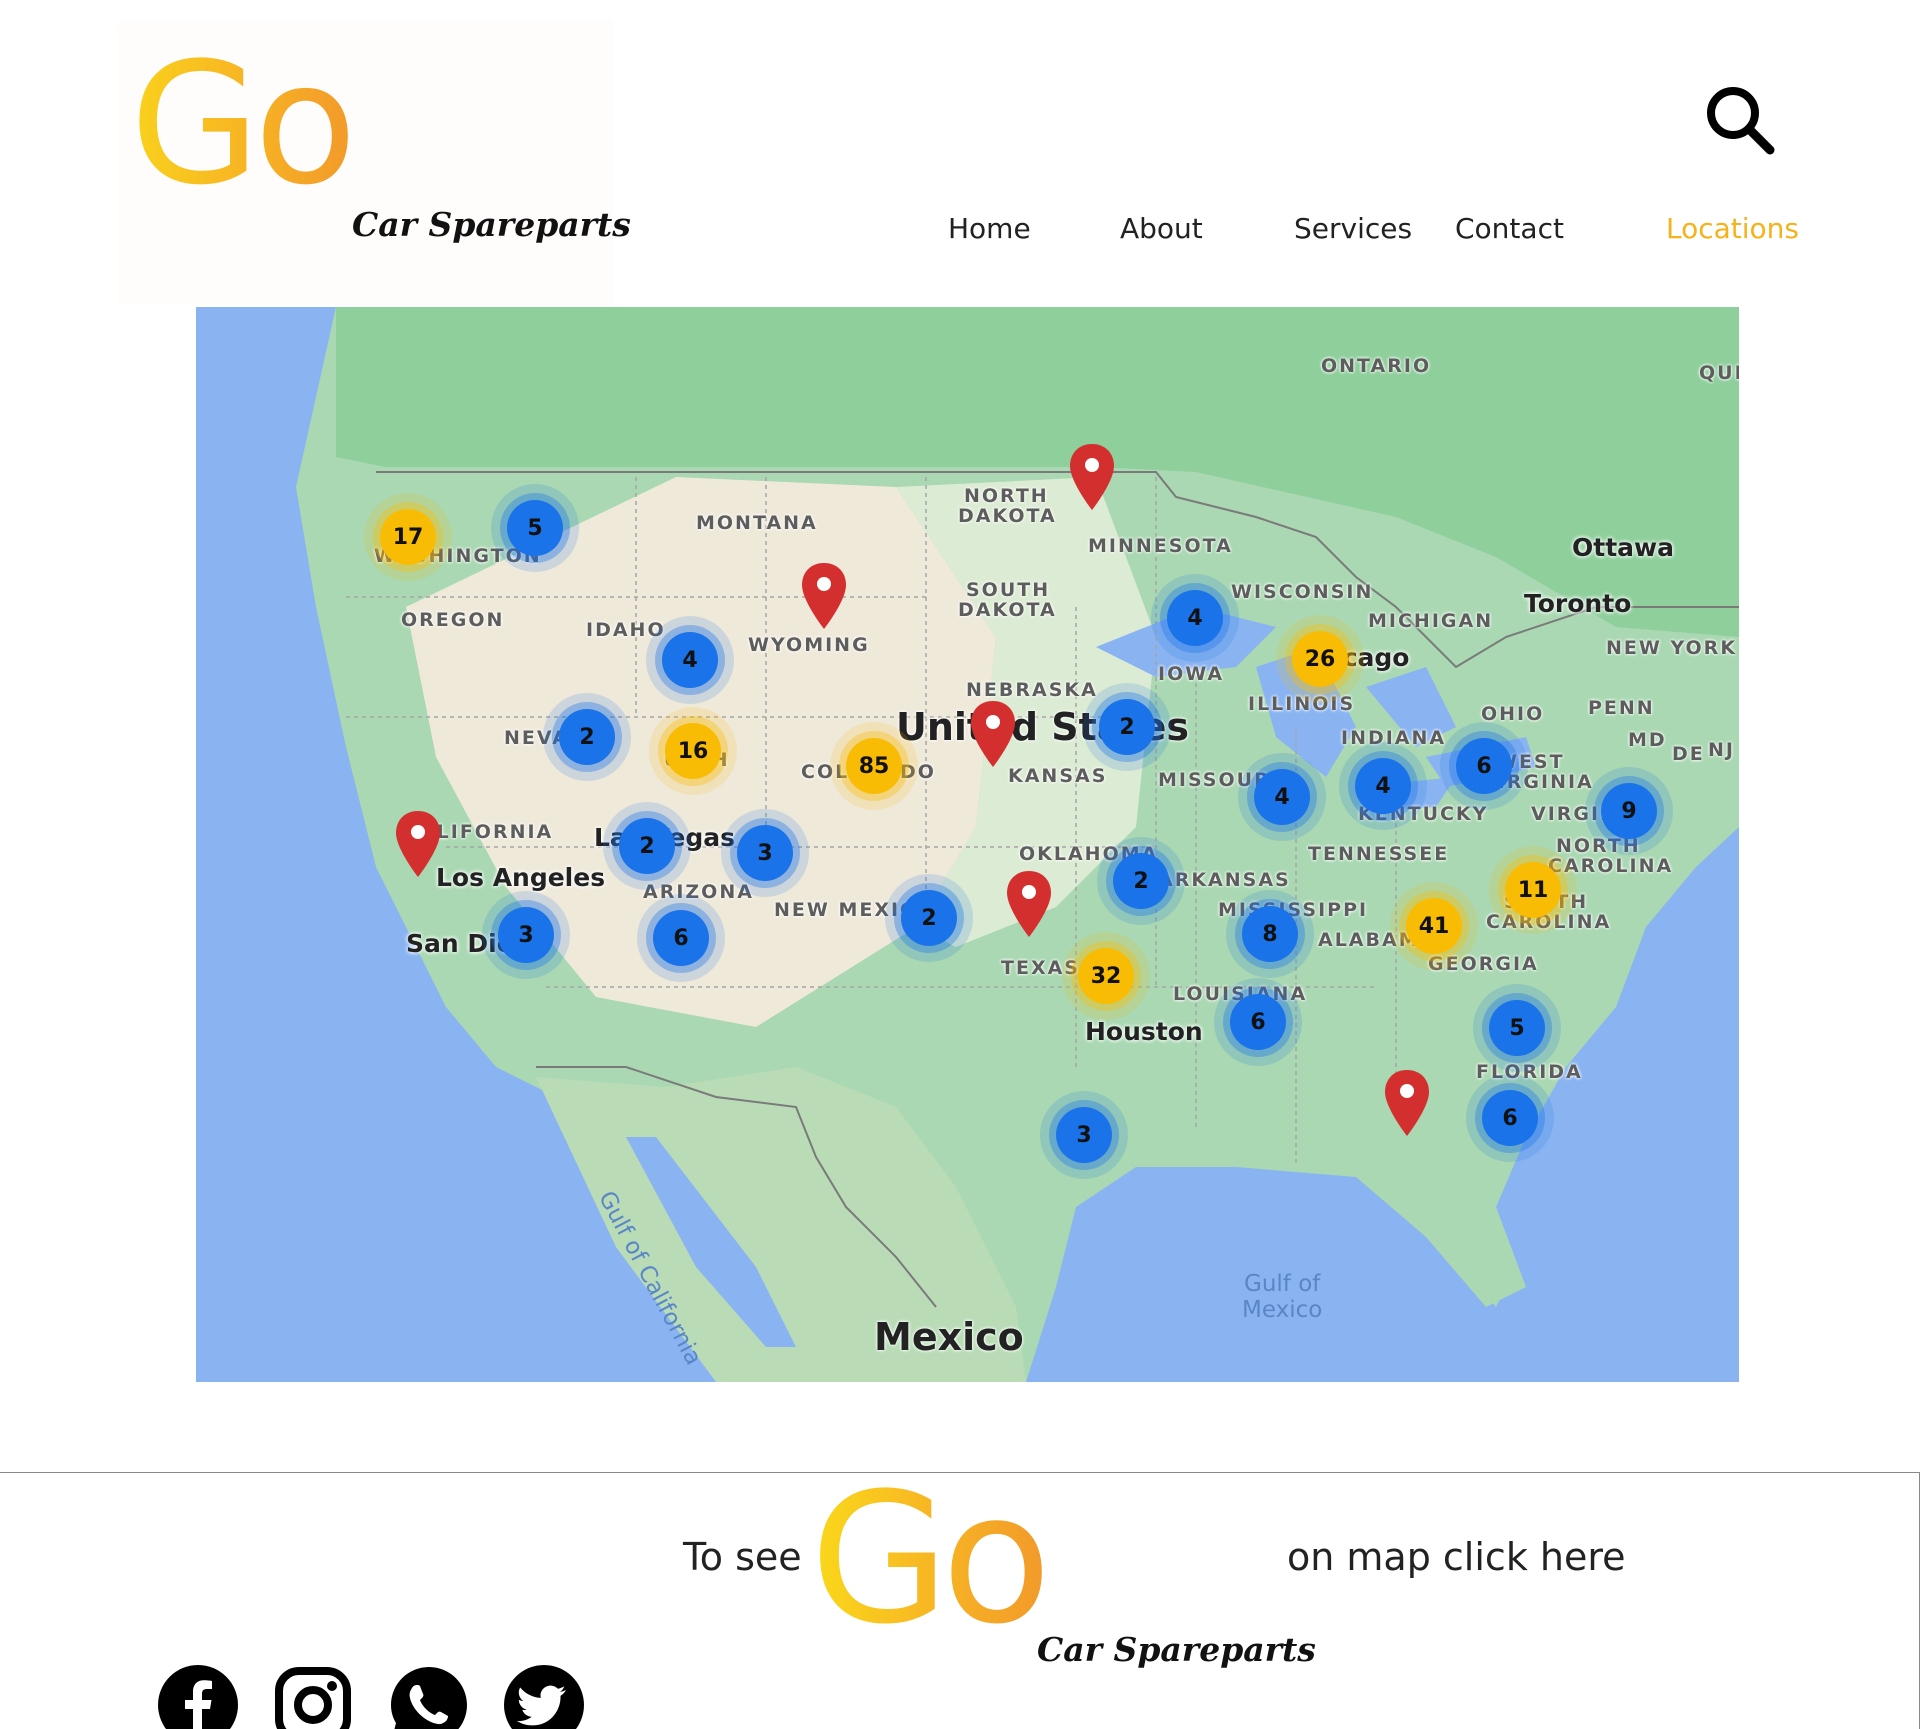  What do you see at coordinates (874, 766) in the screenshot?
I see `map-cluster: 85` at bounding box center [874, 766].